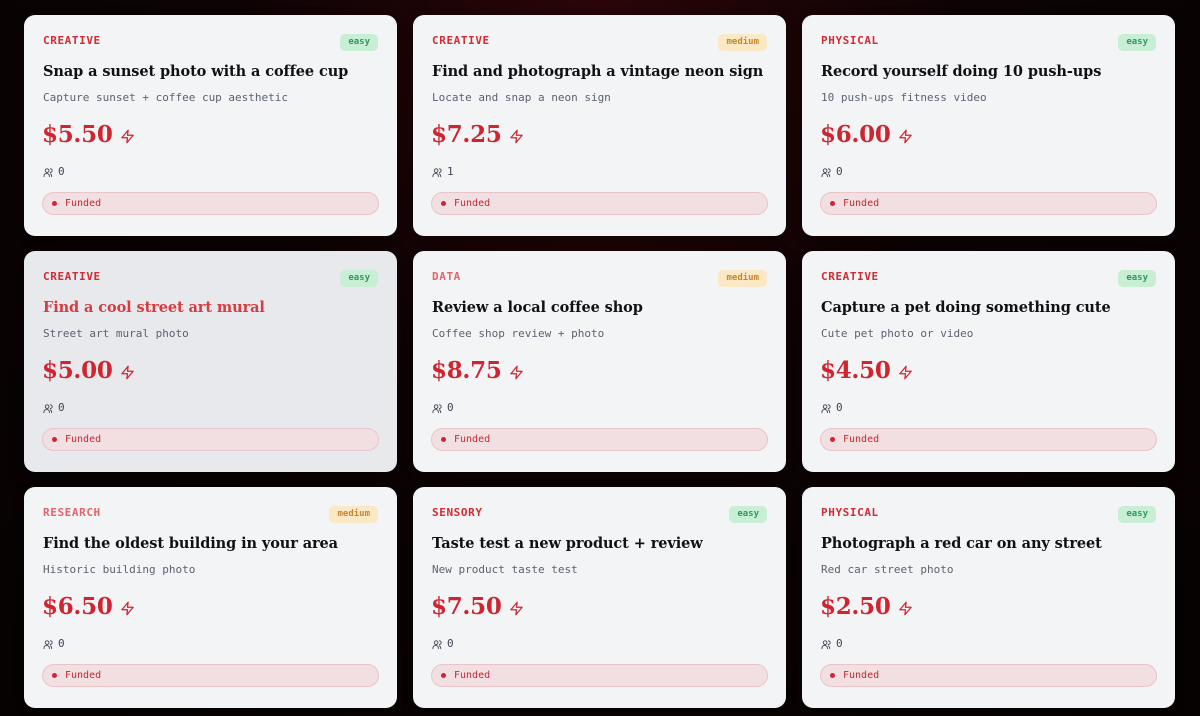 This screenshot has width=1200, height=716. Describe the element at coordinates (77, 370) in the screenshot. I see `task-price: $5.00` at that location.